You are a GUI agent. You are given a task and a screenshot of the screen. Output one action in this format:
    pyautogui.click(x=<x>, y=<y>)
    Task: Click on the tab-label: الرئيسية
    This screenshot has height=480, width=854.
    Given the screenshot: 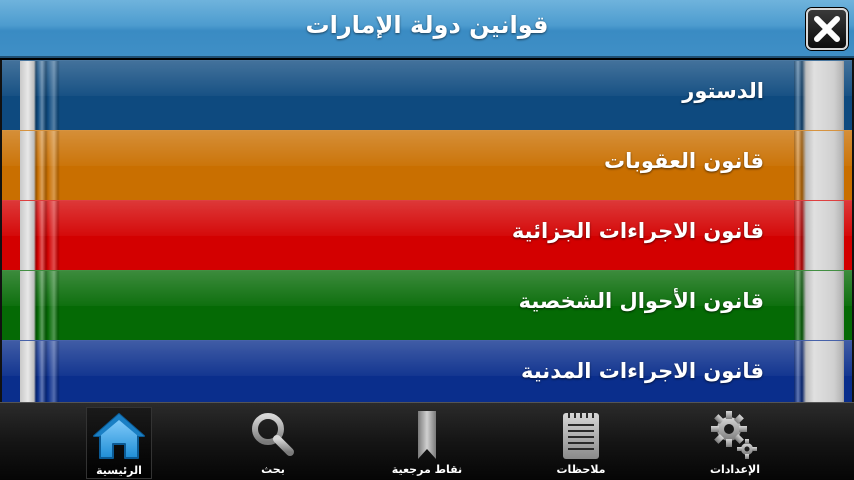 What is the action you would take?
    pyautogui.click(x=119, y=470)
    